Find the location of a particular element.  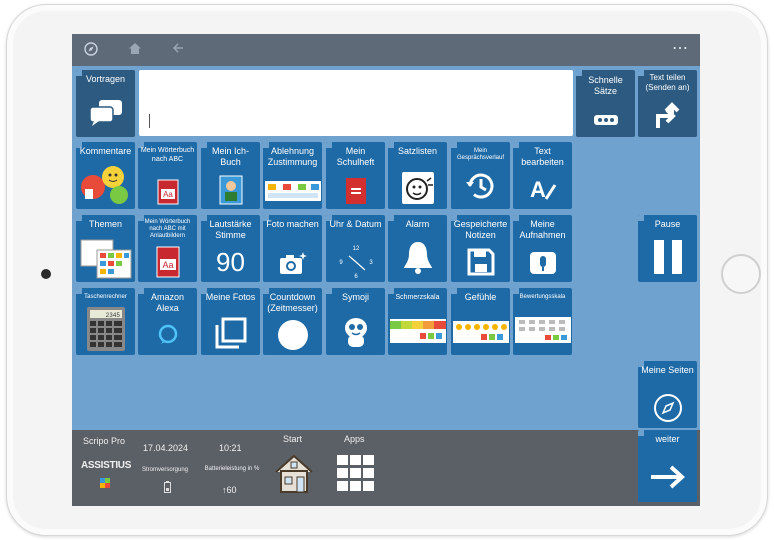

rating-scale-label: Bewertungsskala is located at coordinates (542, 297).